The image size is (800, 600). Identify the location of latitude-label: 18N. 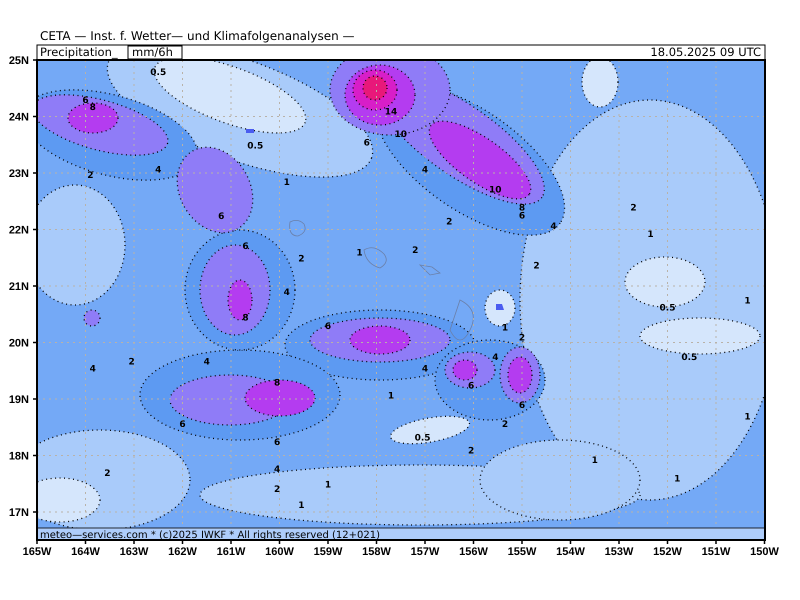
(18, 456).